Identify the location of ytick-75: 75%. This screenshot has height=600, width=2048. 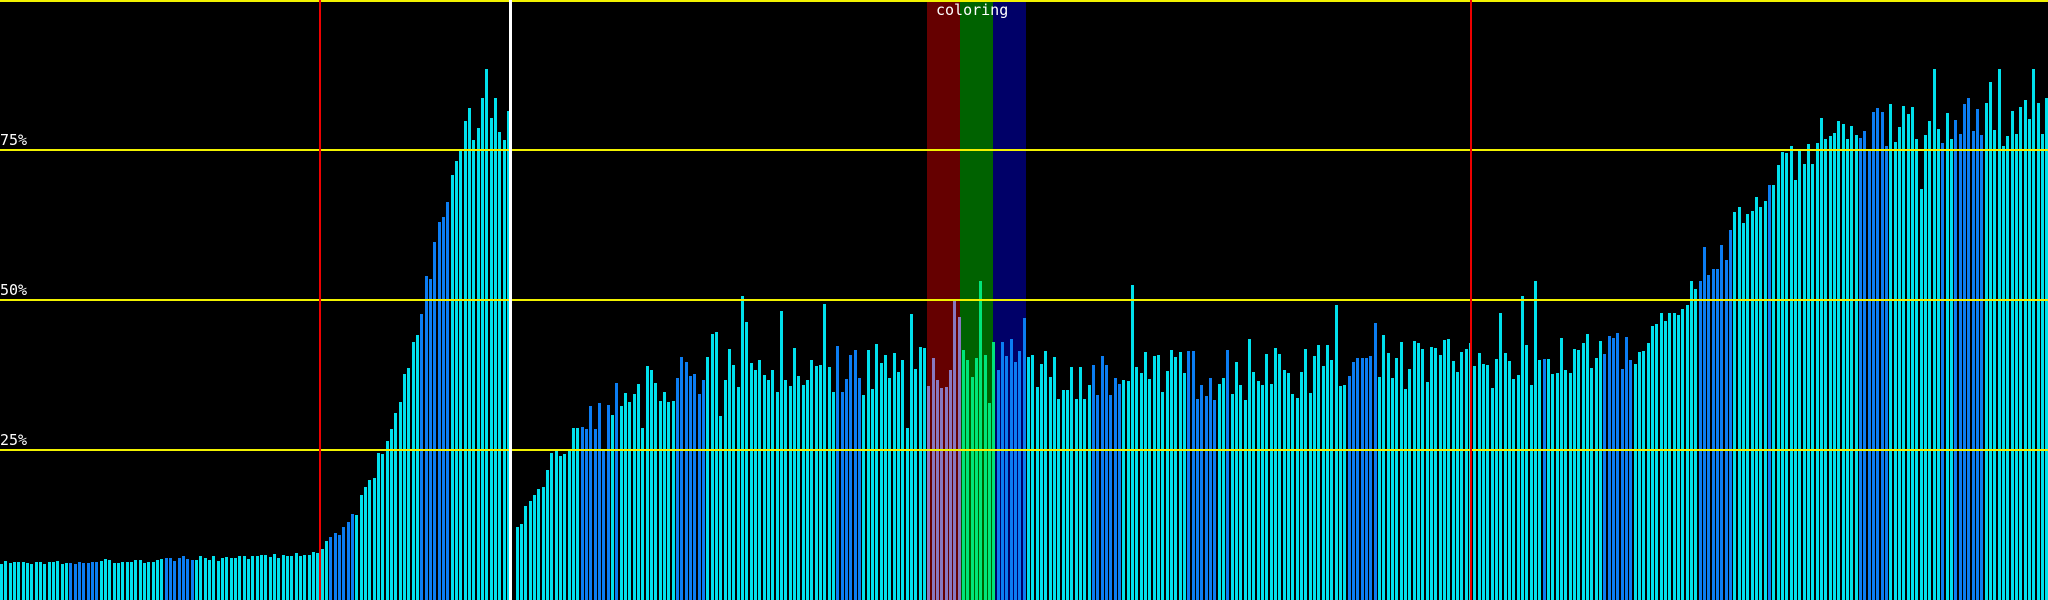
(14, 140).